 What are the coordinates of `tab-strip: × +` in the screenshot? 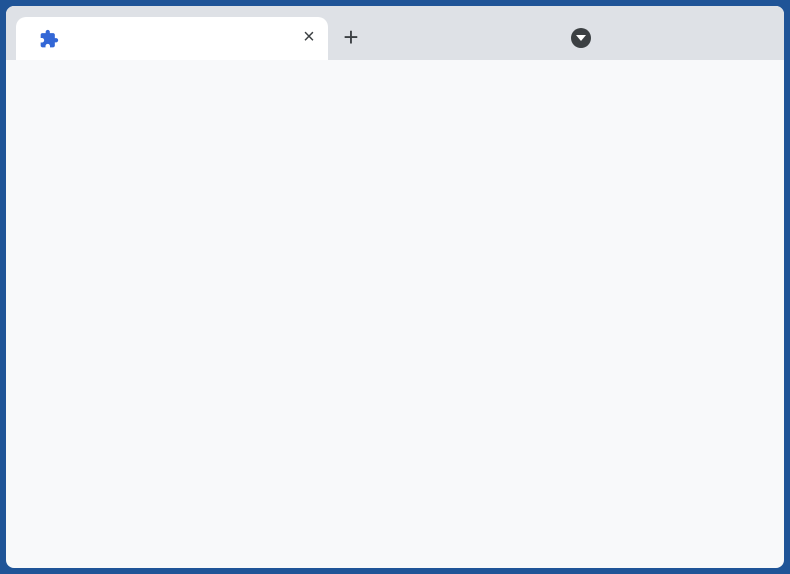 It's located at (395, 33).